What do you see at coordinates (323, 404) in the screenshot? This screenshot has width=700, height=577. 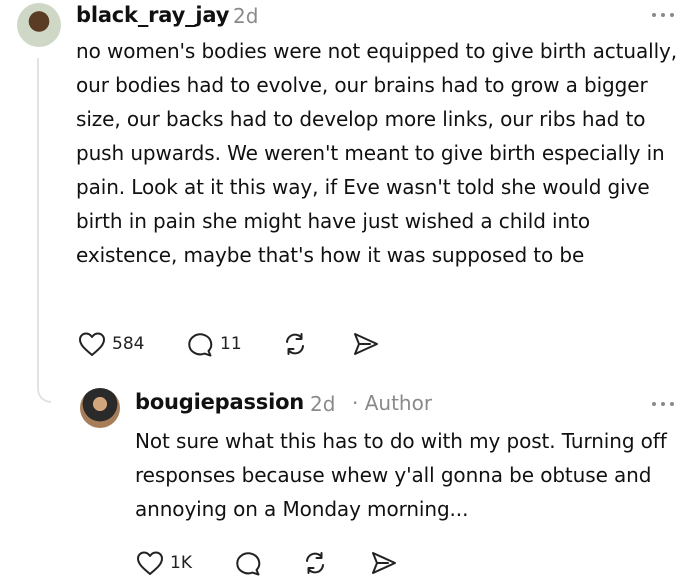 I see `reply-timestamp: 2d` at bounding box center [323, 404].